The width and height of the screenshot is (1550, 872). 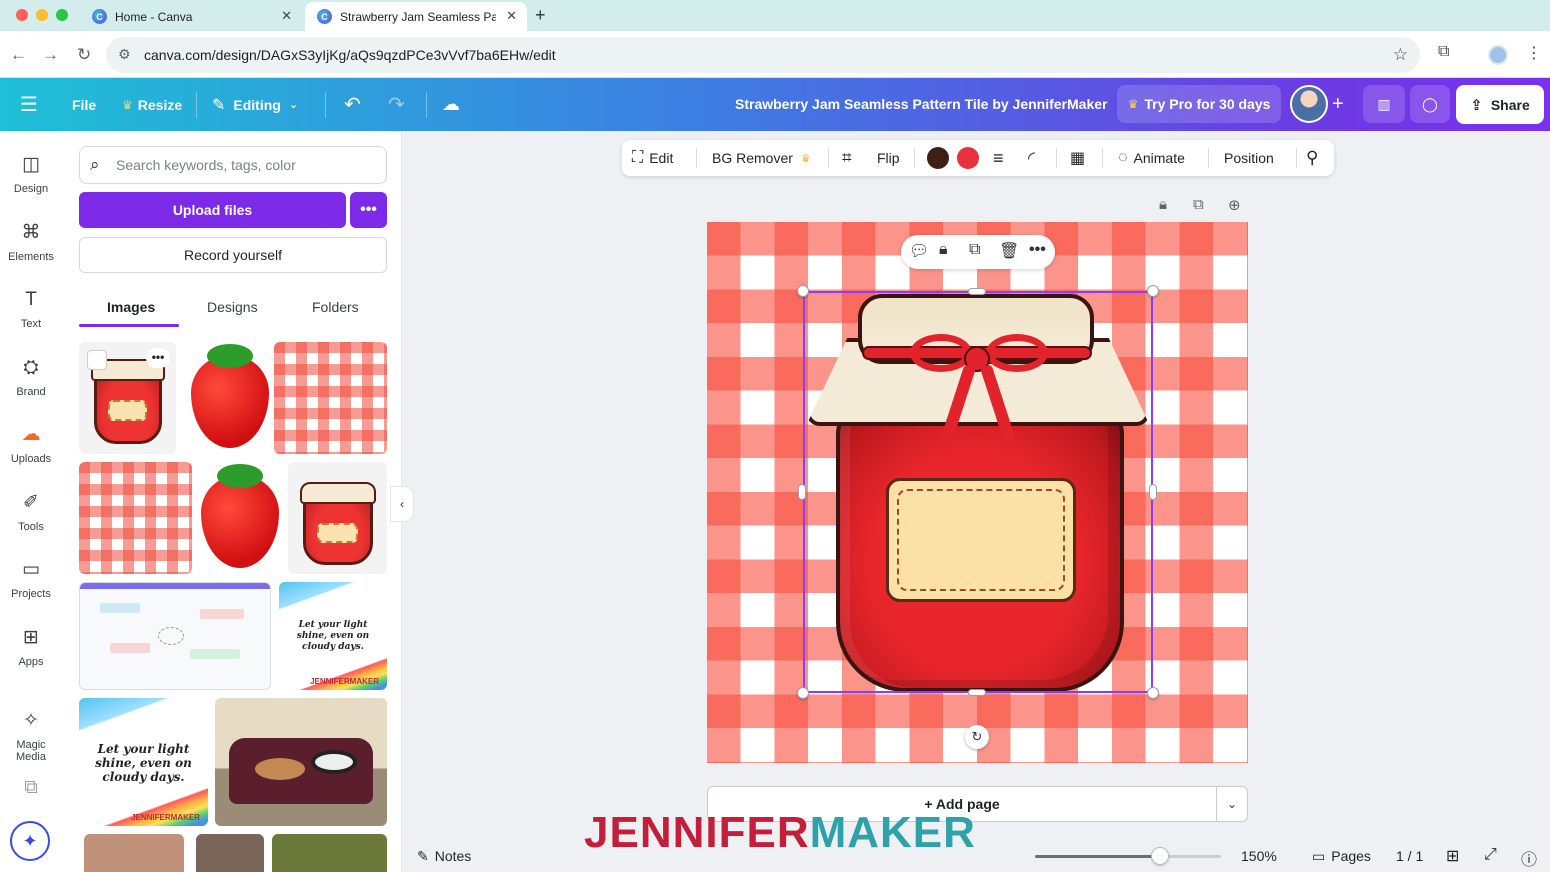 What do you see at coordinates (1077, 158) in the screenshot?
I see `transparency-icon: ▦` at bounding box center [1077, 158].